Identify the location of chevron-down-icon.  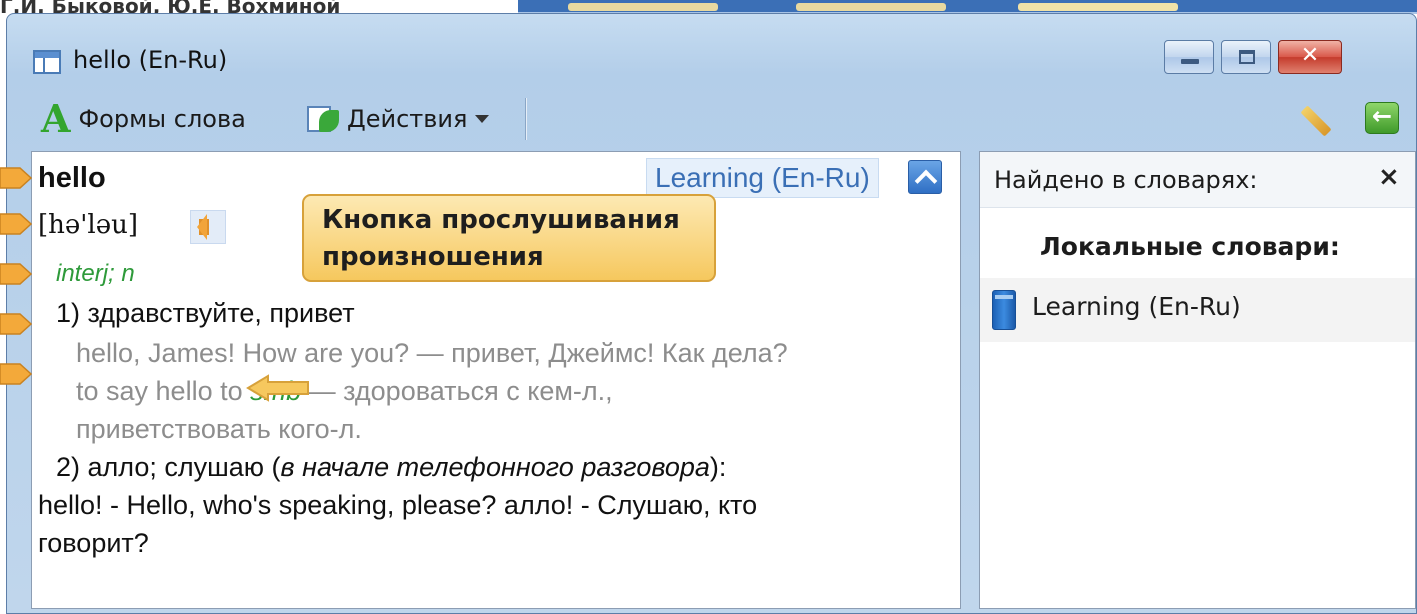
(482, 119).